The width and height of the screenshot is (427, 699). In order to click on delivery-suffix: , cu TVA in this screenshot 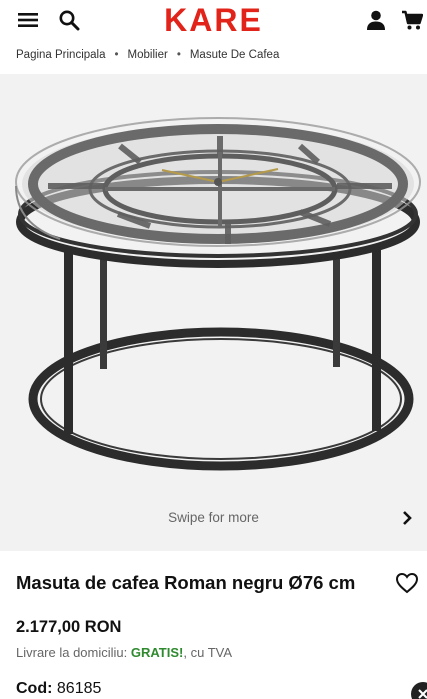, I will do `click(208, 652)`.